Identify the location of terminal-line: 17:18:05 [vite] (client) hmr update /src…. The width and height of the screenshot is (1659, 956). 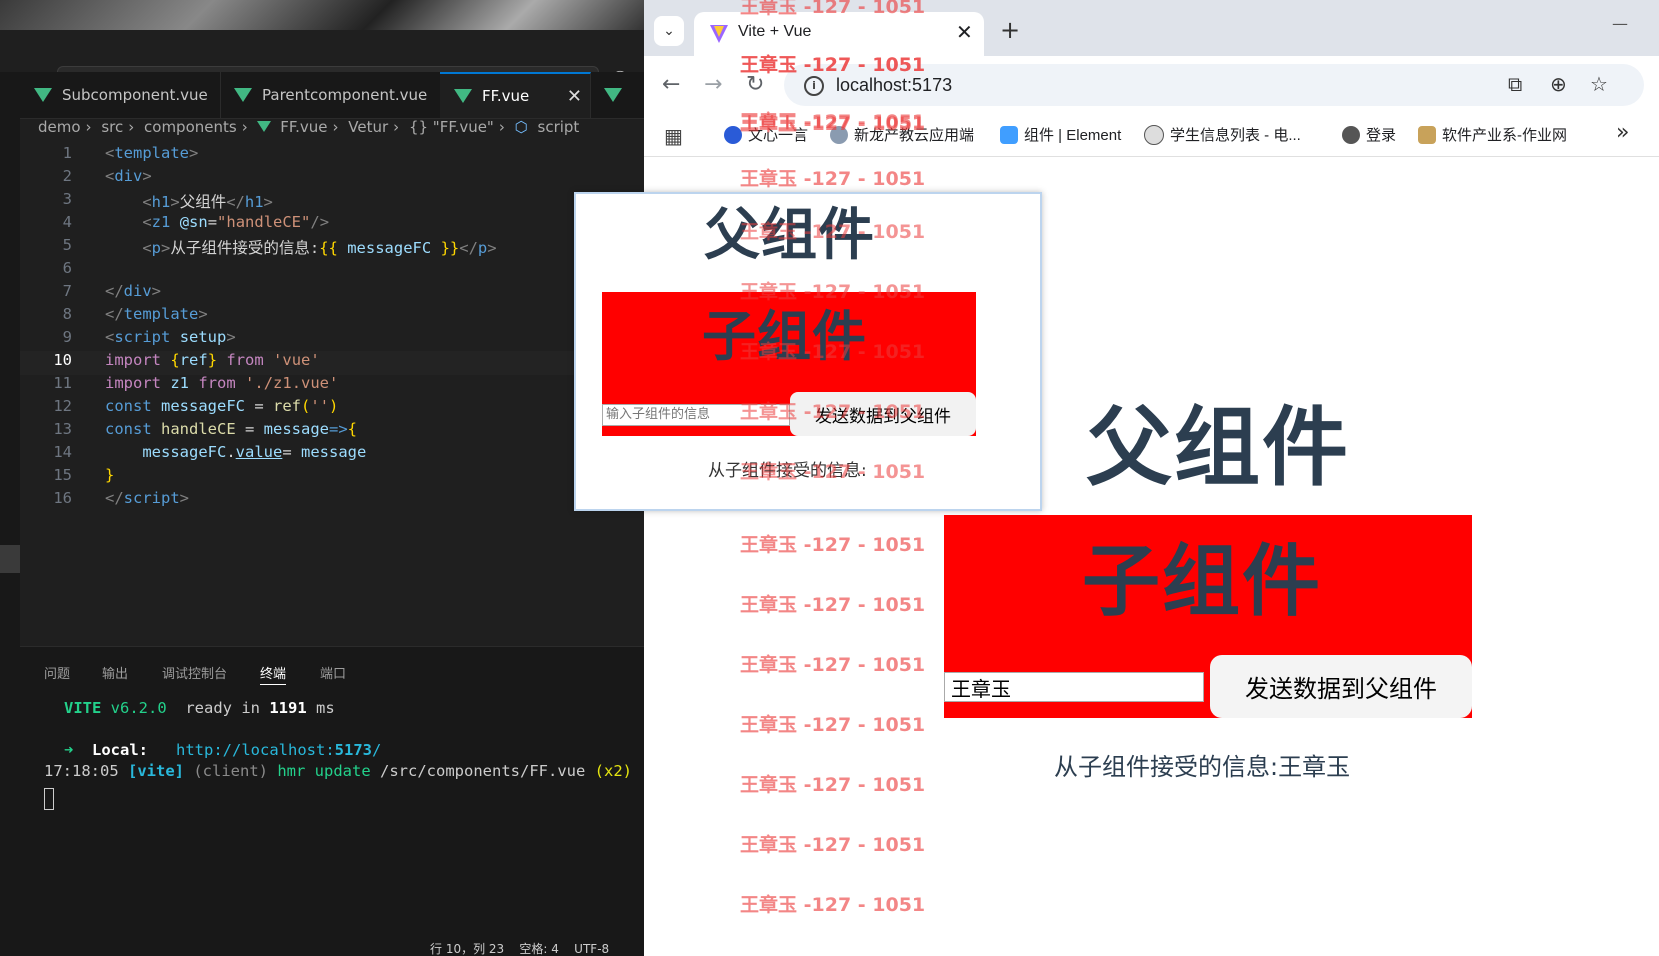
(338, 771).